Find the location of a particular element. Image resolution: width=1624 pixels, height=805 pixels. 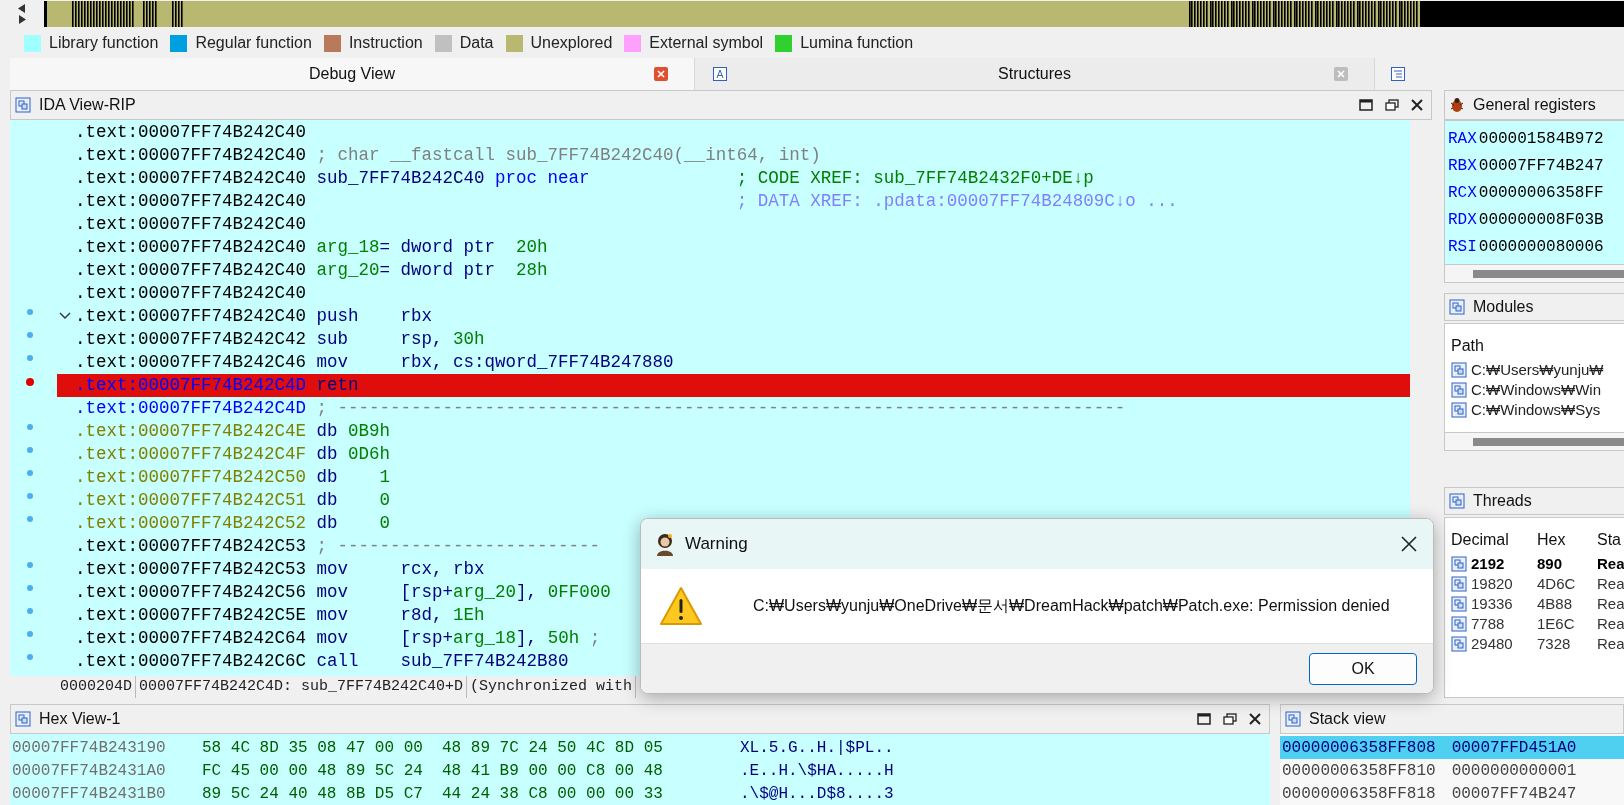

code-line: .text:00007FF74B242C4E db 0B9h is located at coordinates (233, 432).